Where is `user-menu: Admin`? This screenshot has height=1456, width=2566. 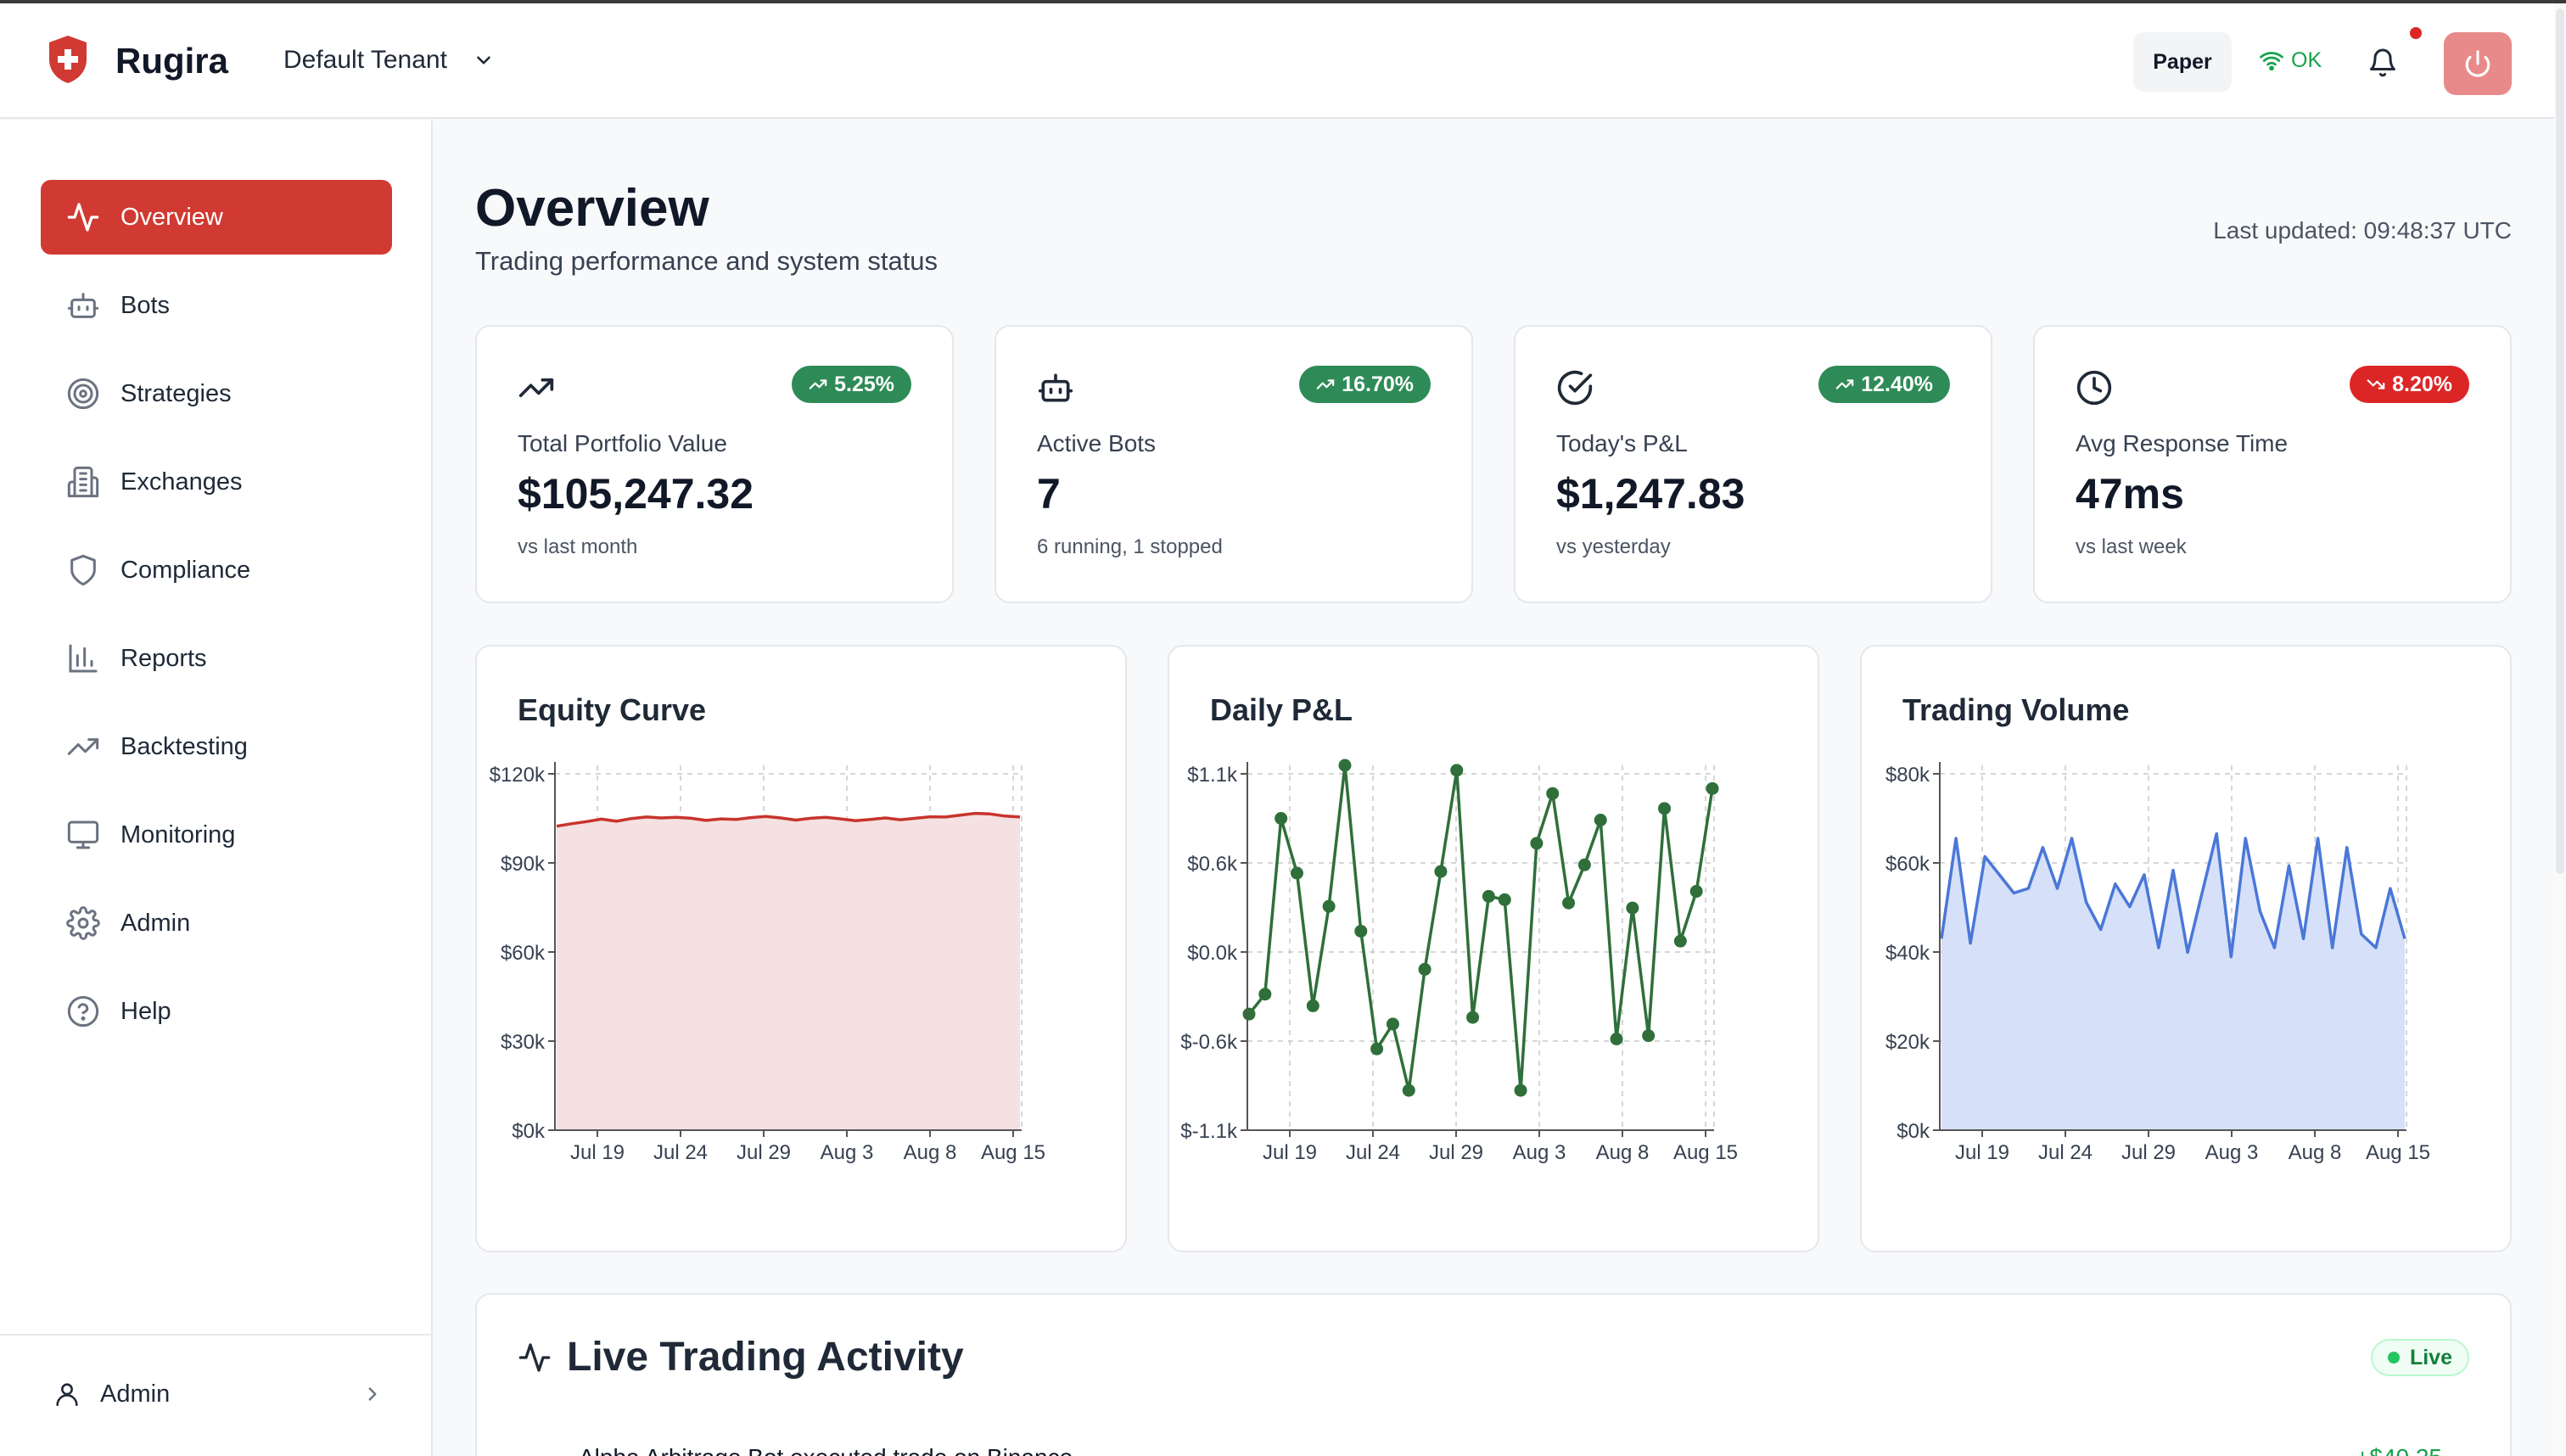
user-menu: Admin is located at coordinates (218, 1394).